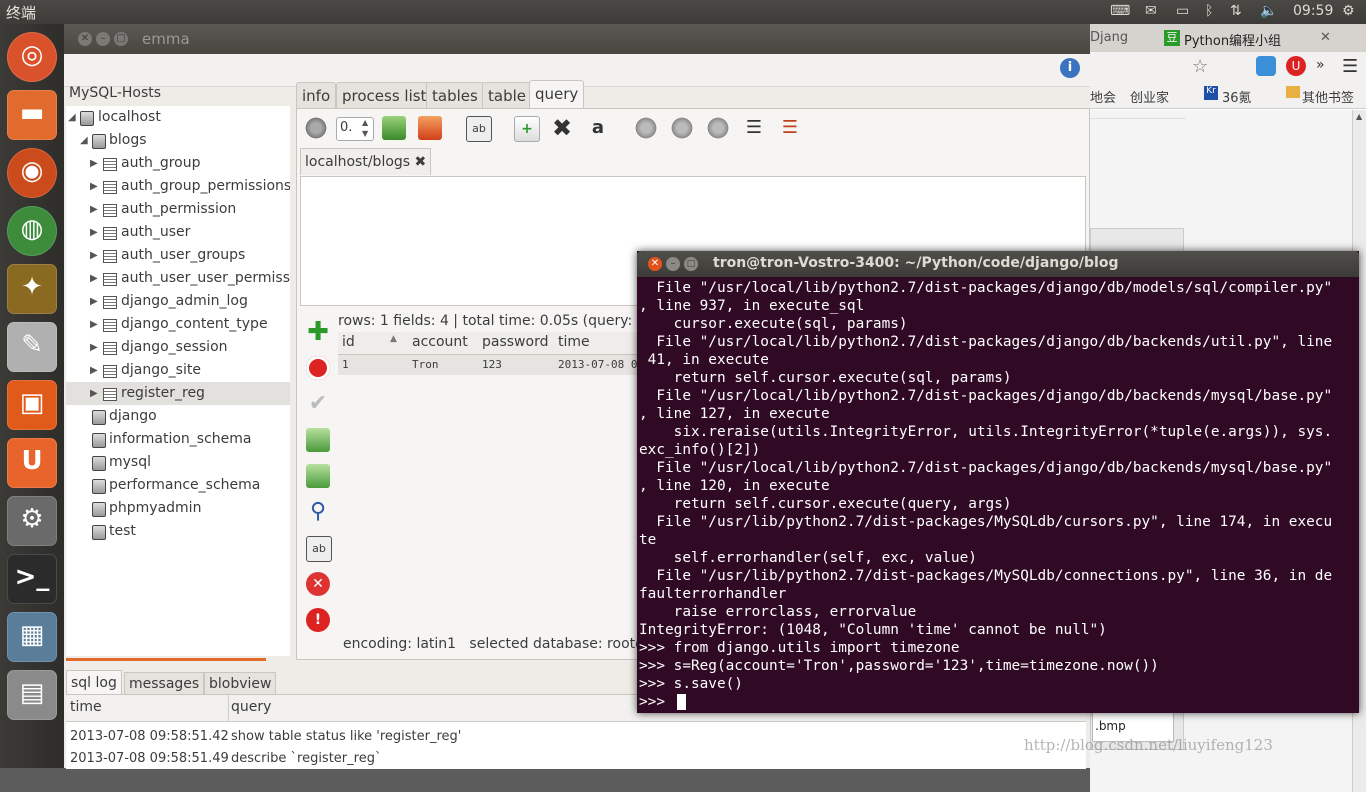 The image size is (1366, 792). Describe the element at coordinates (318, 440) in the screenshot. I see `import-icon` at that location.